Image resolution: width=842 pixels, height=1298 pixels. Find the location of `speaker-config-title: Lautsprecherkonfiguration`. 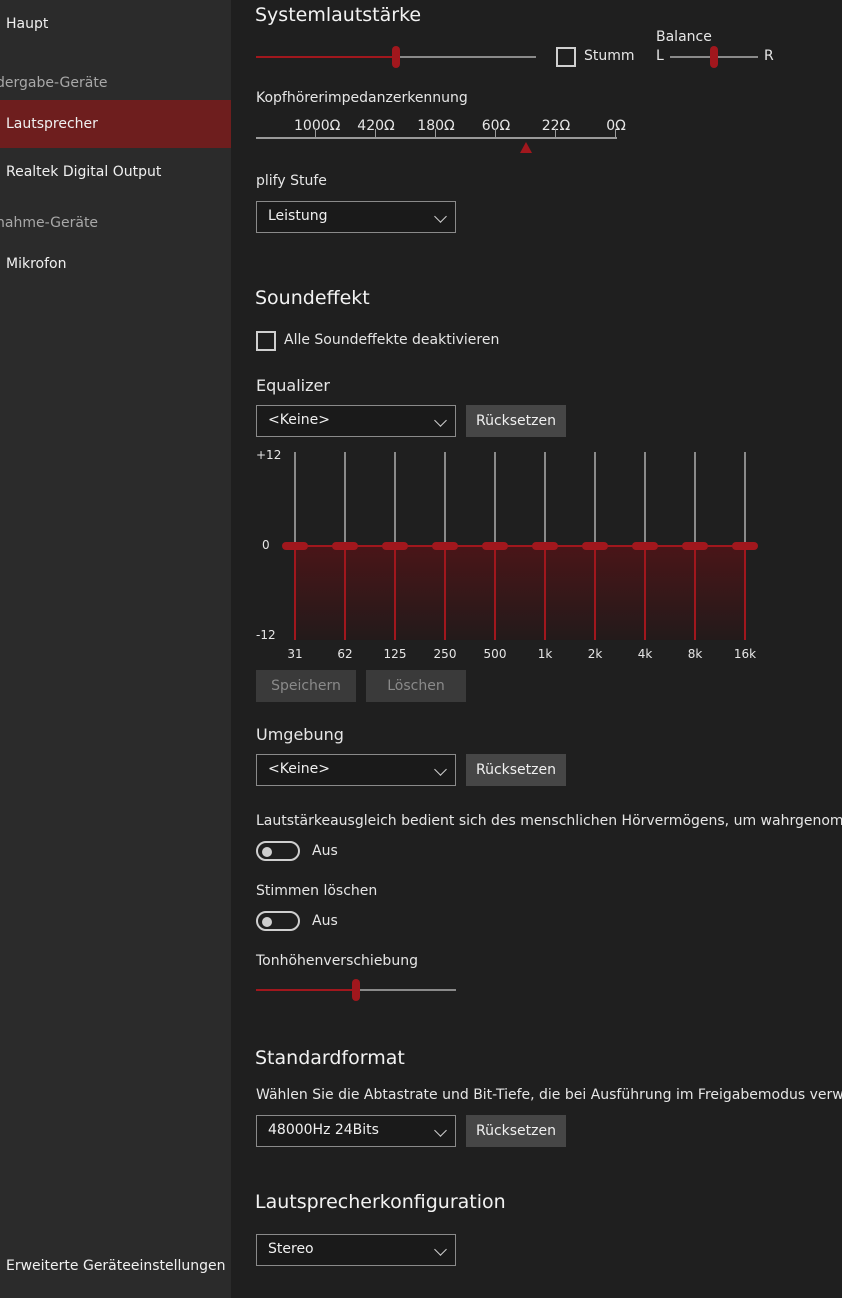

speaker-config-title: Lautsprecherkonfiguration is located at coordinates (380, 1202).